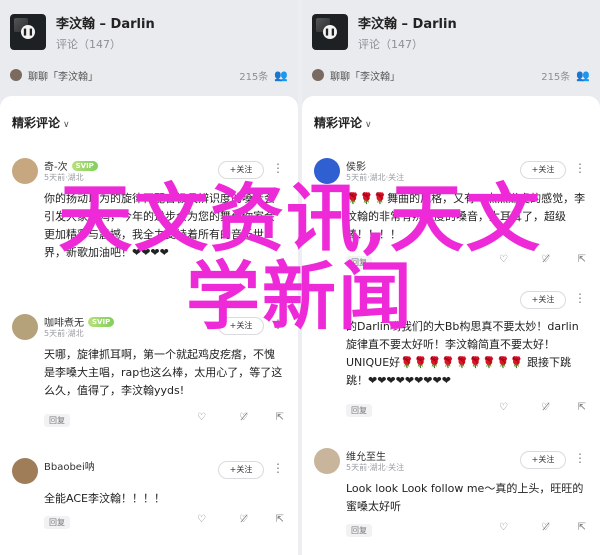  Describe the element at coordinates (356, 165) in the screenshot. I see `user-name: 侯影` at that location.